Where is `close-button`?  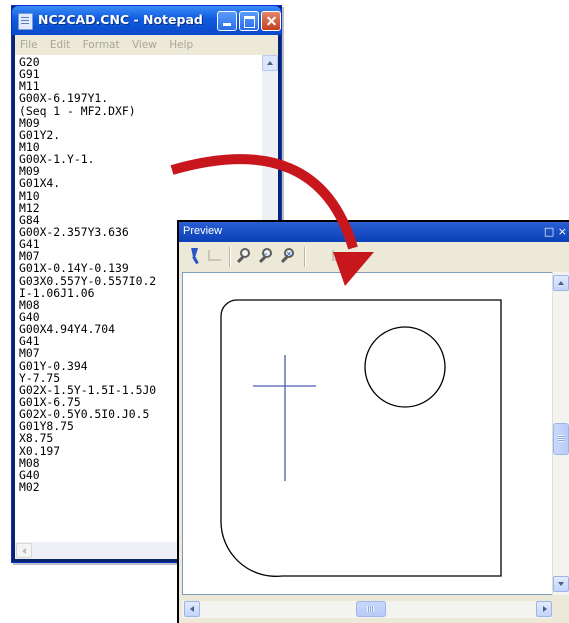
close-button is located at coordinates (271, 21).